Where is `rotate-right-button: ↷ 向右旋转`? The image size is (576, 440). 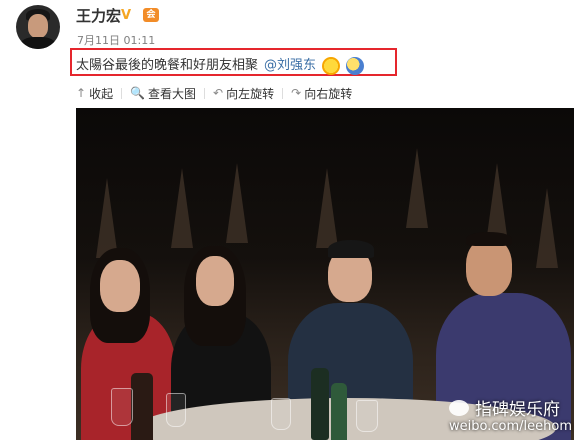 rotate-right-button: ↷ 向右旋转 is located at coordinates (321, 93).